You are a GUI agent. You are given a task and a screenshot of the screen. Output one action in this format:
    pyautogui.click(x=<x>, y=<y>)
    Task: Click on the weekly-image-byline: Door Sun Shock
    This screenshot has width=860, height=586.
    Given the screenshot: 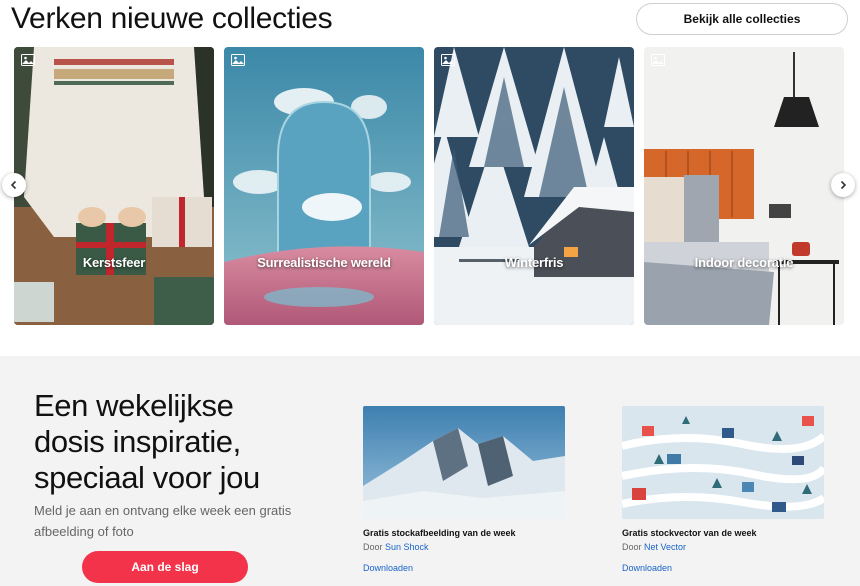 What is the action you would take?
    pyautogui.click(x=464, y=547)
    